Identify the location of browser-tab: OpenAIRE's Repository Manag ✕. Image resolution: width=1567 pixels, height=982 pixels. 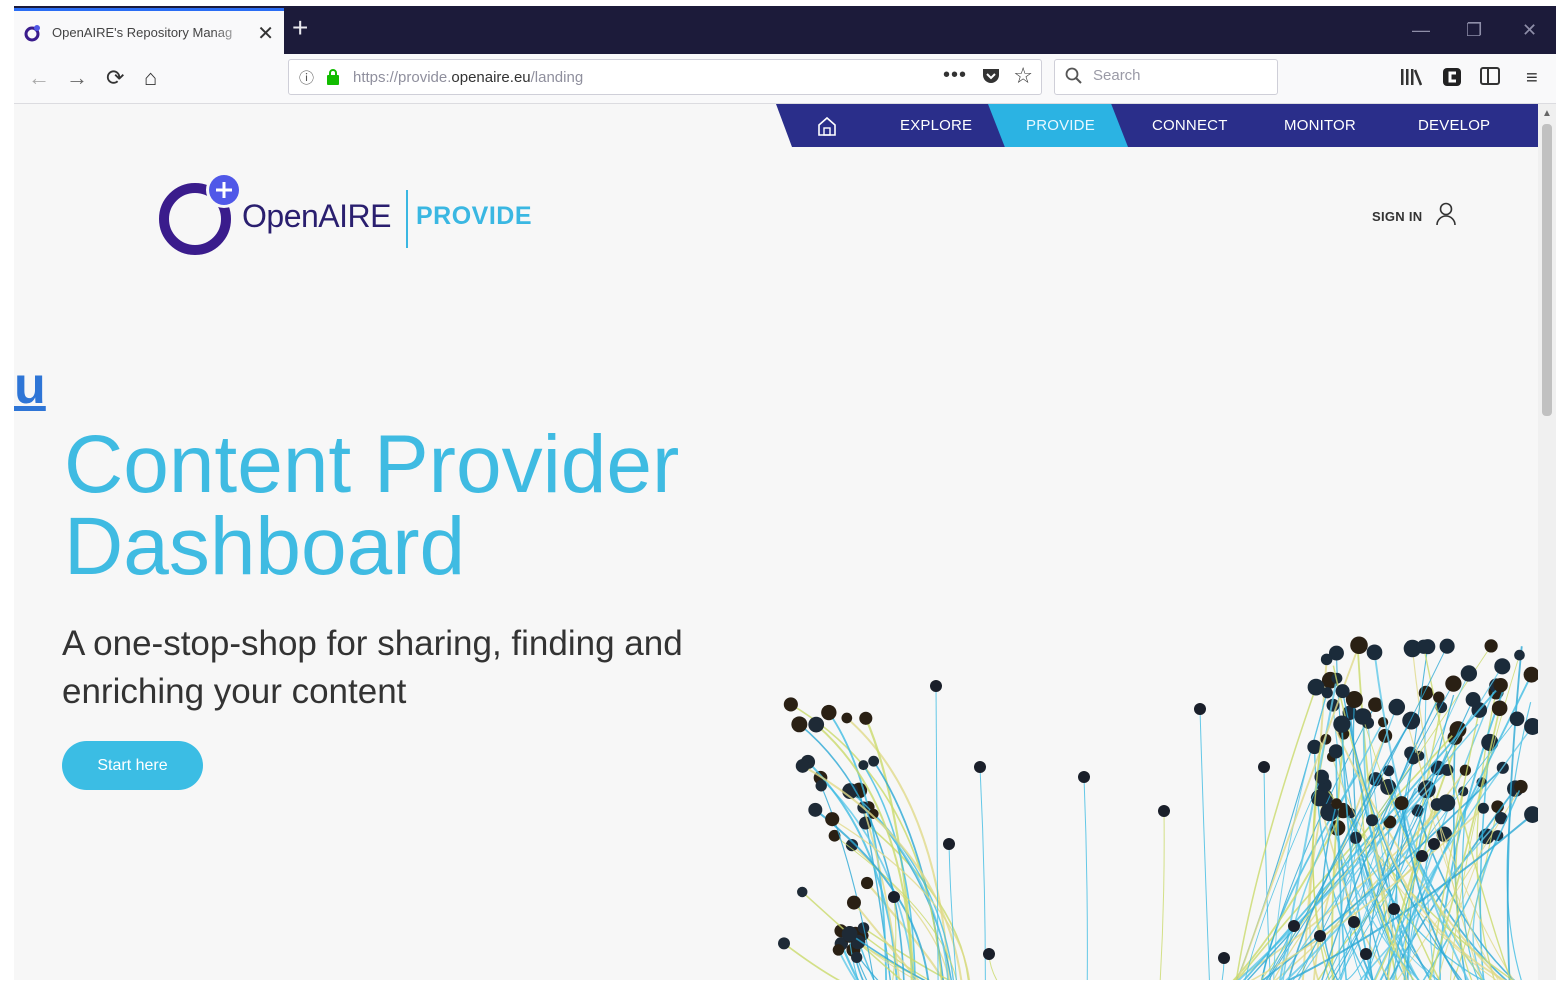
(149, 31).